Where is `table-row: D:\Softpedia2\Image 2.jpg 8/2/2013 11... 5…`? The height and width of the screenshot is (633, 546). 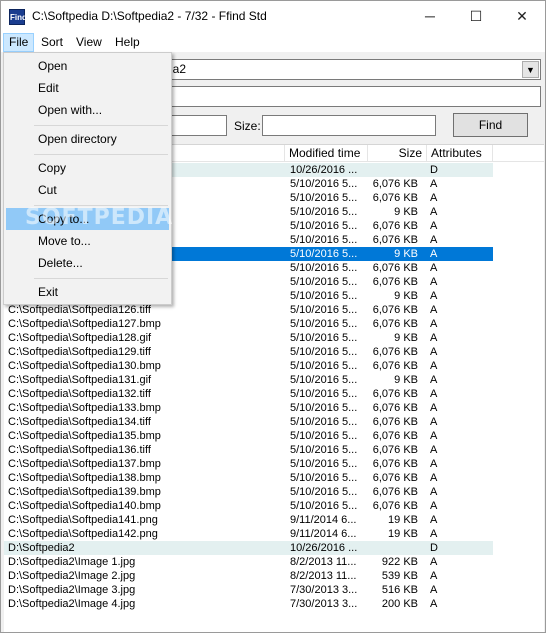 table-row: D:\Softpedia2\Image 2.jpg 8/2/2013 11... 5… is located at coordinates (248, 576).